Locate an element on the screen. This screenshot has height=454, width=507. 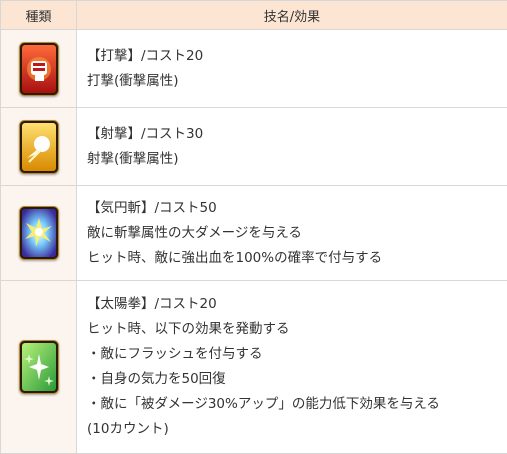
header-type: 種類 is located at coordinates (39, 15).